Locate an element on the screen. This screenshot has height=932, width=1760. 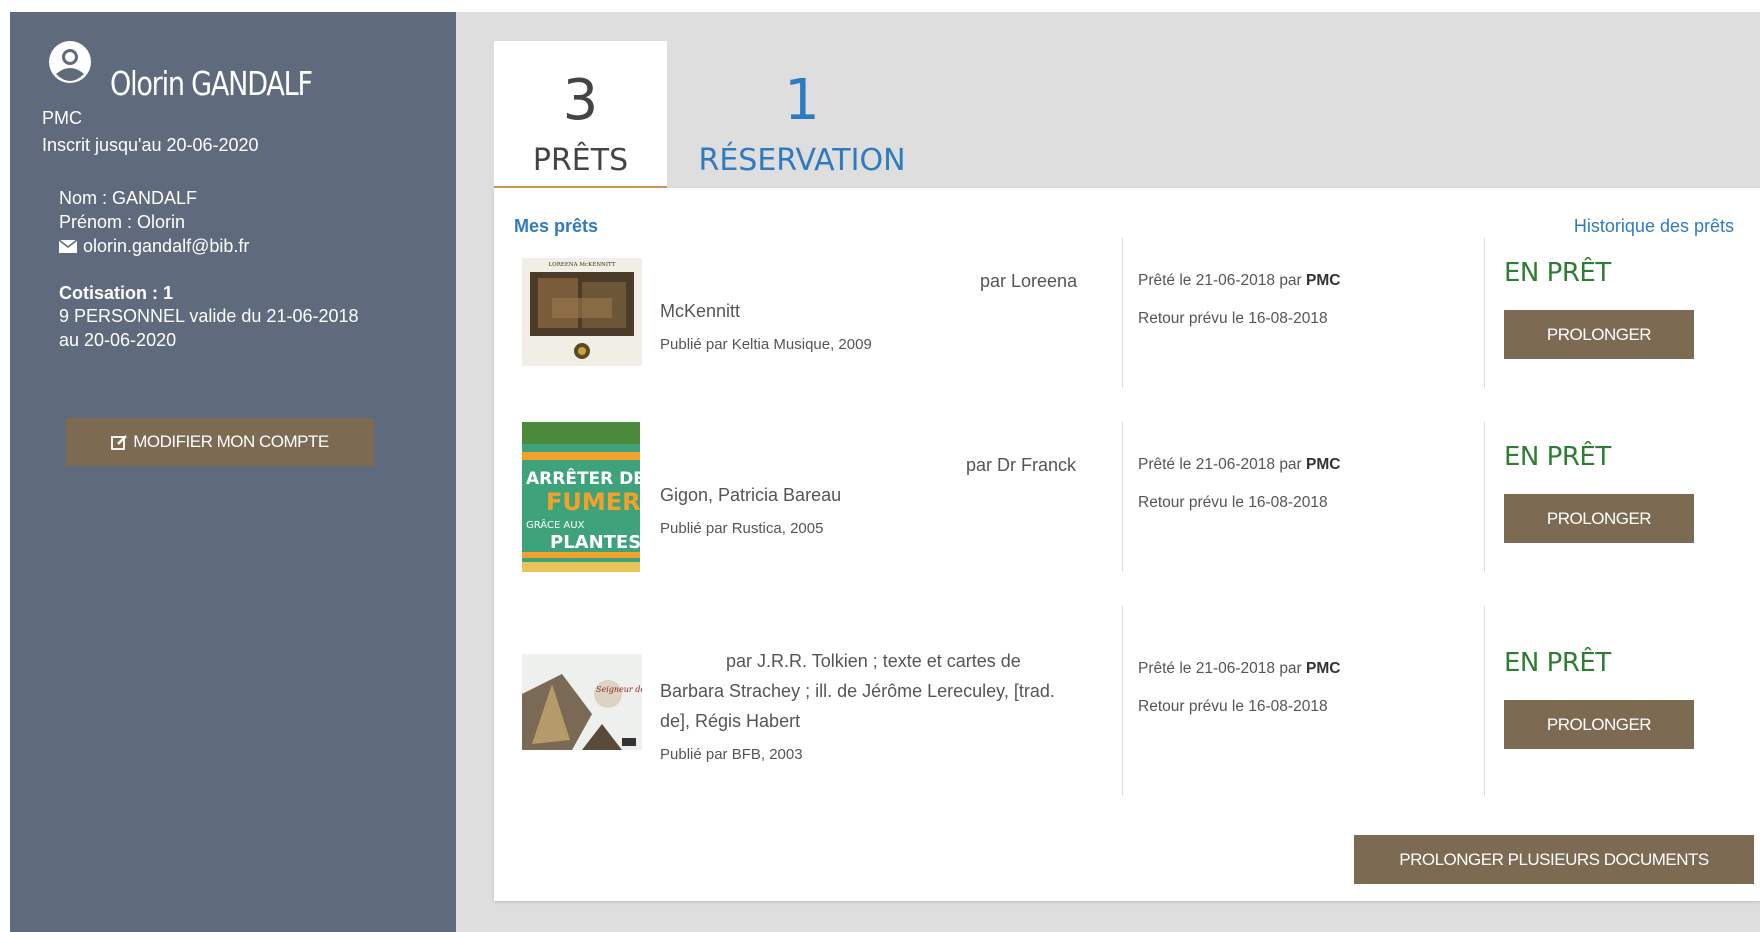
prolong-multiple-button: PROLONGER PLUSIEURS DOCUMENTS is located at coordinates (1554, 859).